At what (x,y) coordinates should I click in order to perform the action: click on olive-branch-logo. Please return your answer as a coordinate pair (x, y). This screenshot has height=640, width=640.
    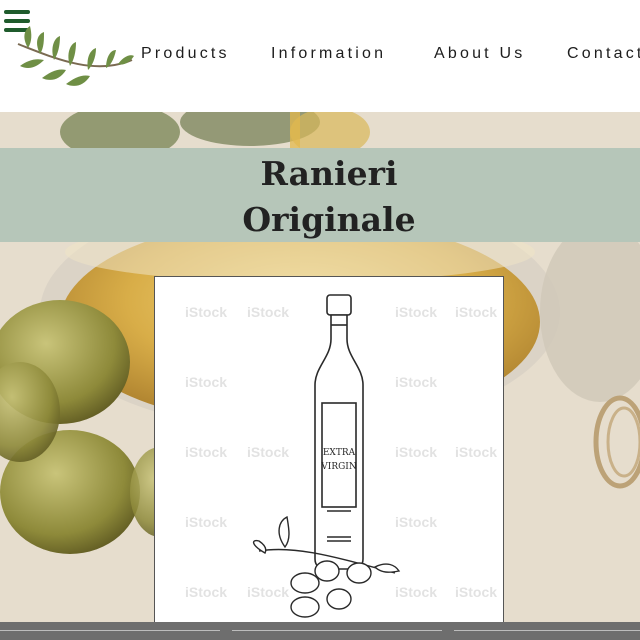
    Looking at the image, I should click on (75, 55).